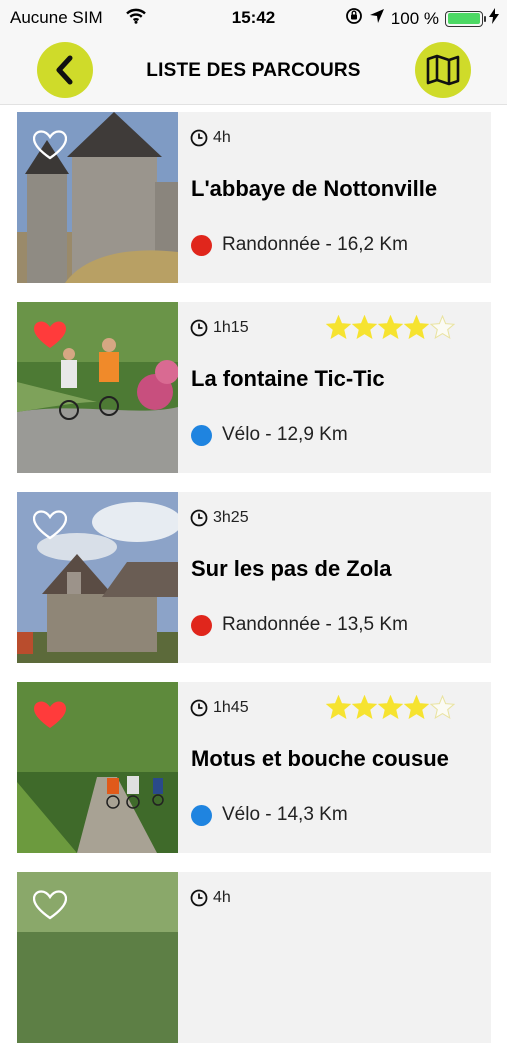 This screenshot has width=507, height=1043. What do you see at coordinates (494, 18) in the screenshot?
I see `charging-icon` at bounding box center [494, 18].